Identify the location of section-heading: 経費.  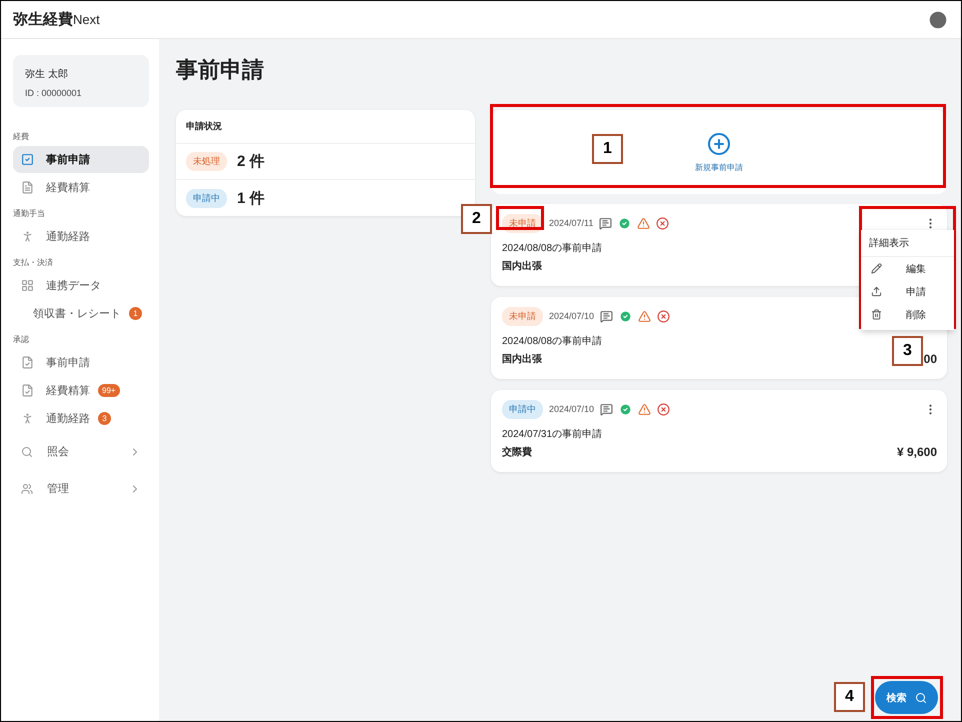
(21, 136).